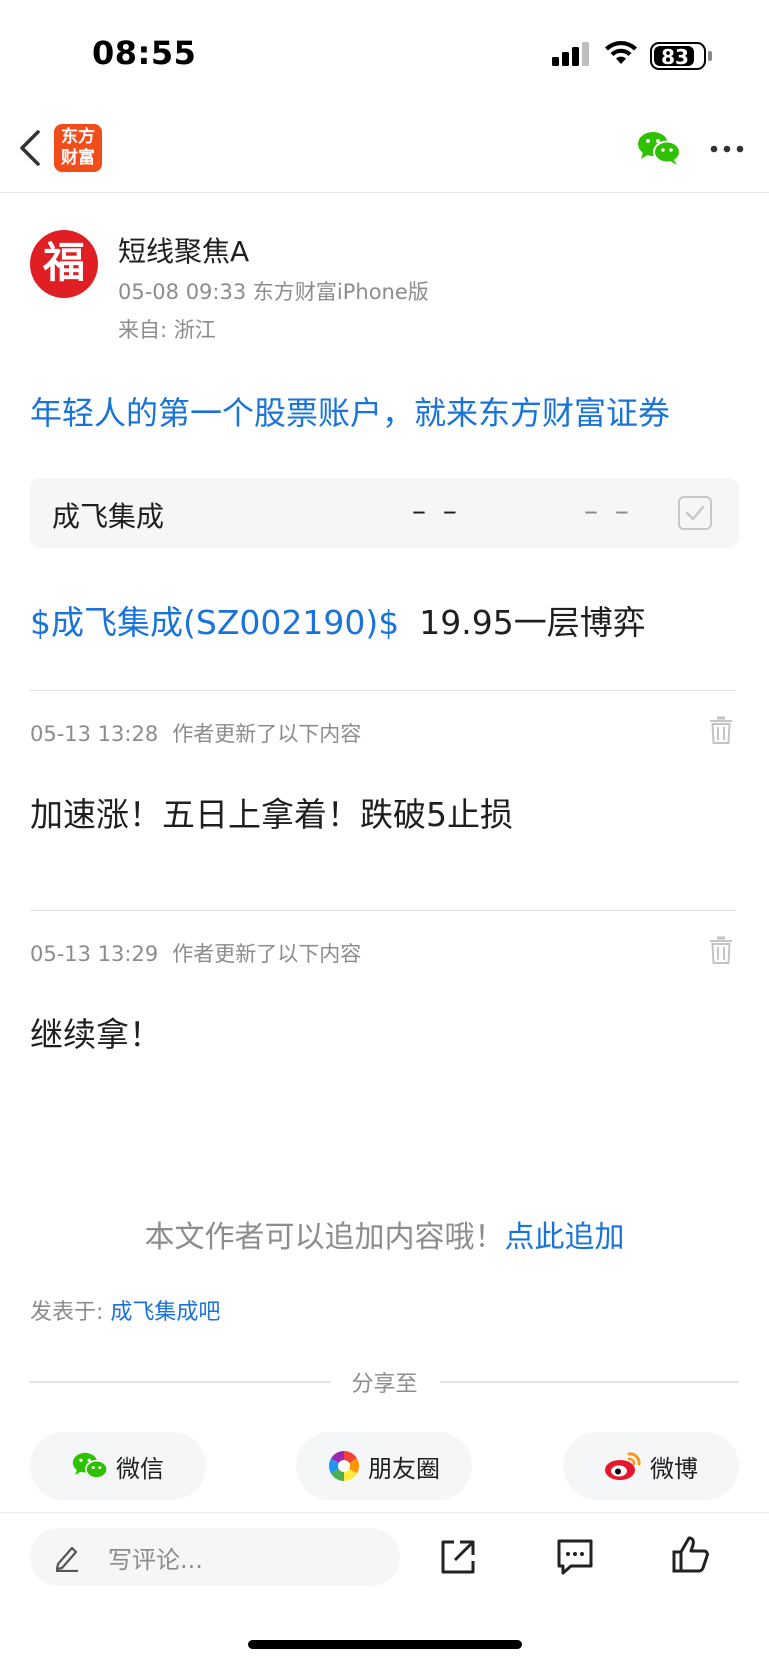 Image resolution: width=769 pixels, height=1665 pixels. I want to click on battery-level: 83, so click(675, 57).